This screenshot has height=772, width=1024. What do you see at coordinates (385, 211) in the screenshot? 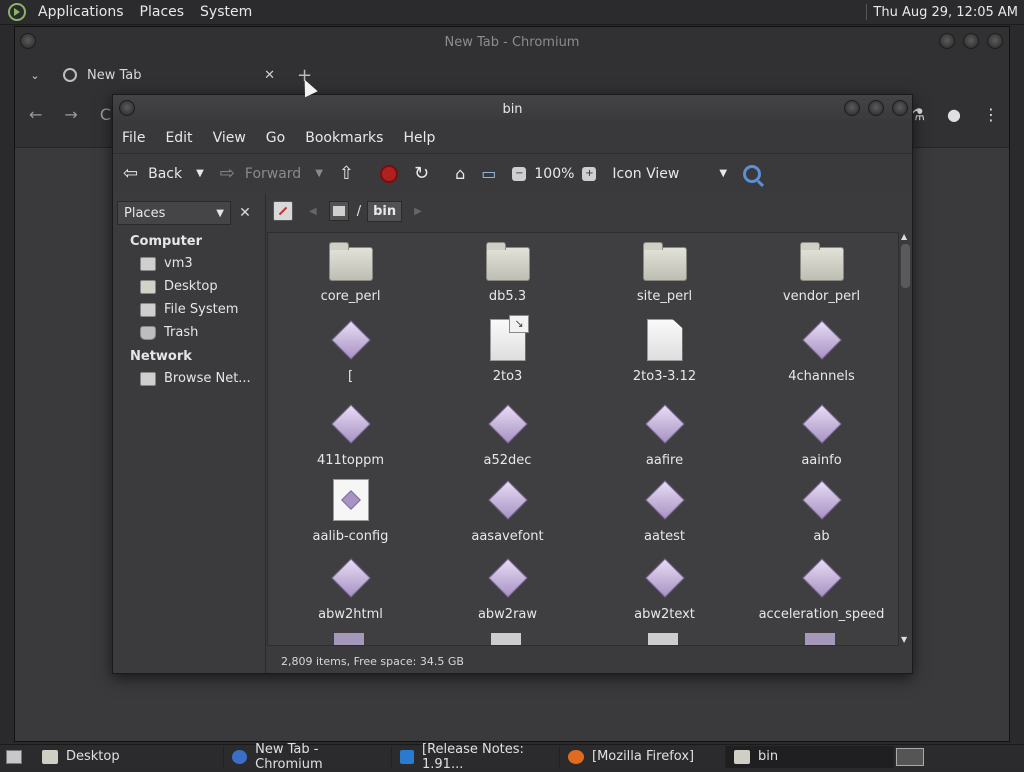
I see `path-current-button: bin` at bounding box center [385, 211].